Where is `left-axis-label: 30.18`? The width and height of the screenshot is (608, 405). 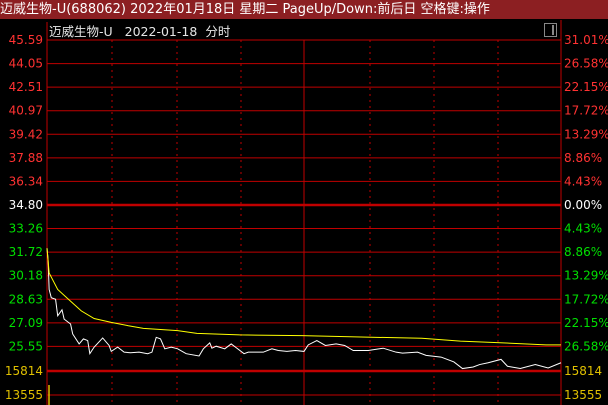
left-axis-label: 30.18 is located at coordinates (26, 276).